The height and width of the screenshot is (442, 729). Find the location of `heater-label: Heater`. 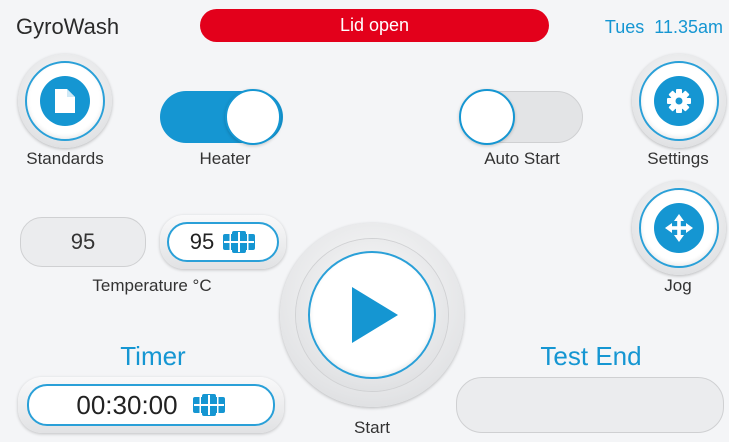

heater-label: Heater is located at coordinates (225, 158).